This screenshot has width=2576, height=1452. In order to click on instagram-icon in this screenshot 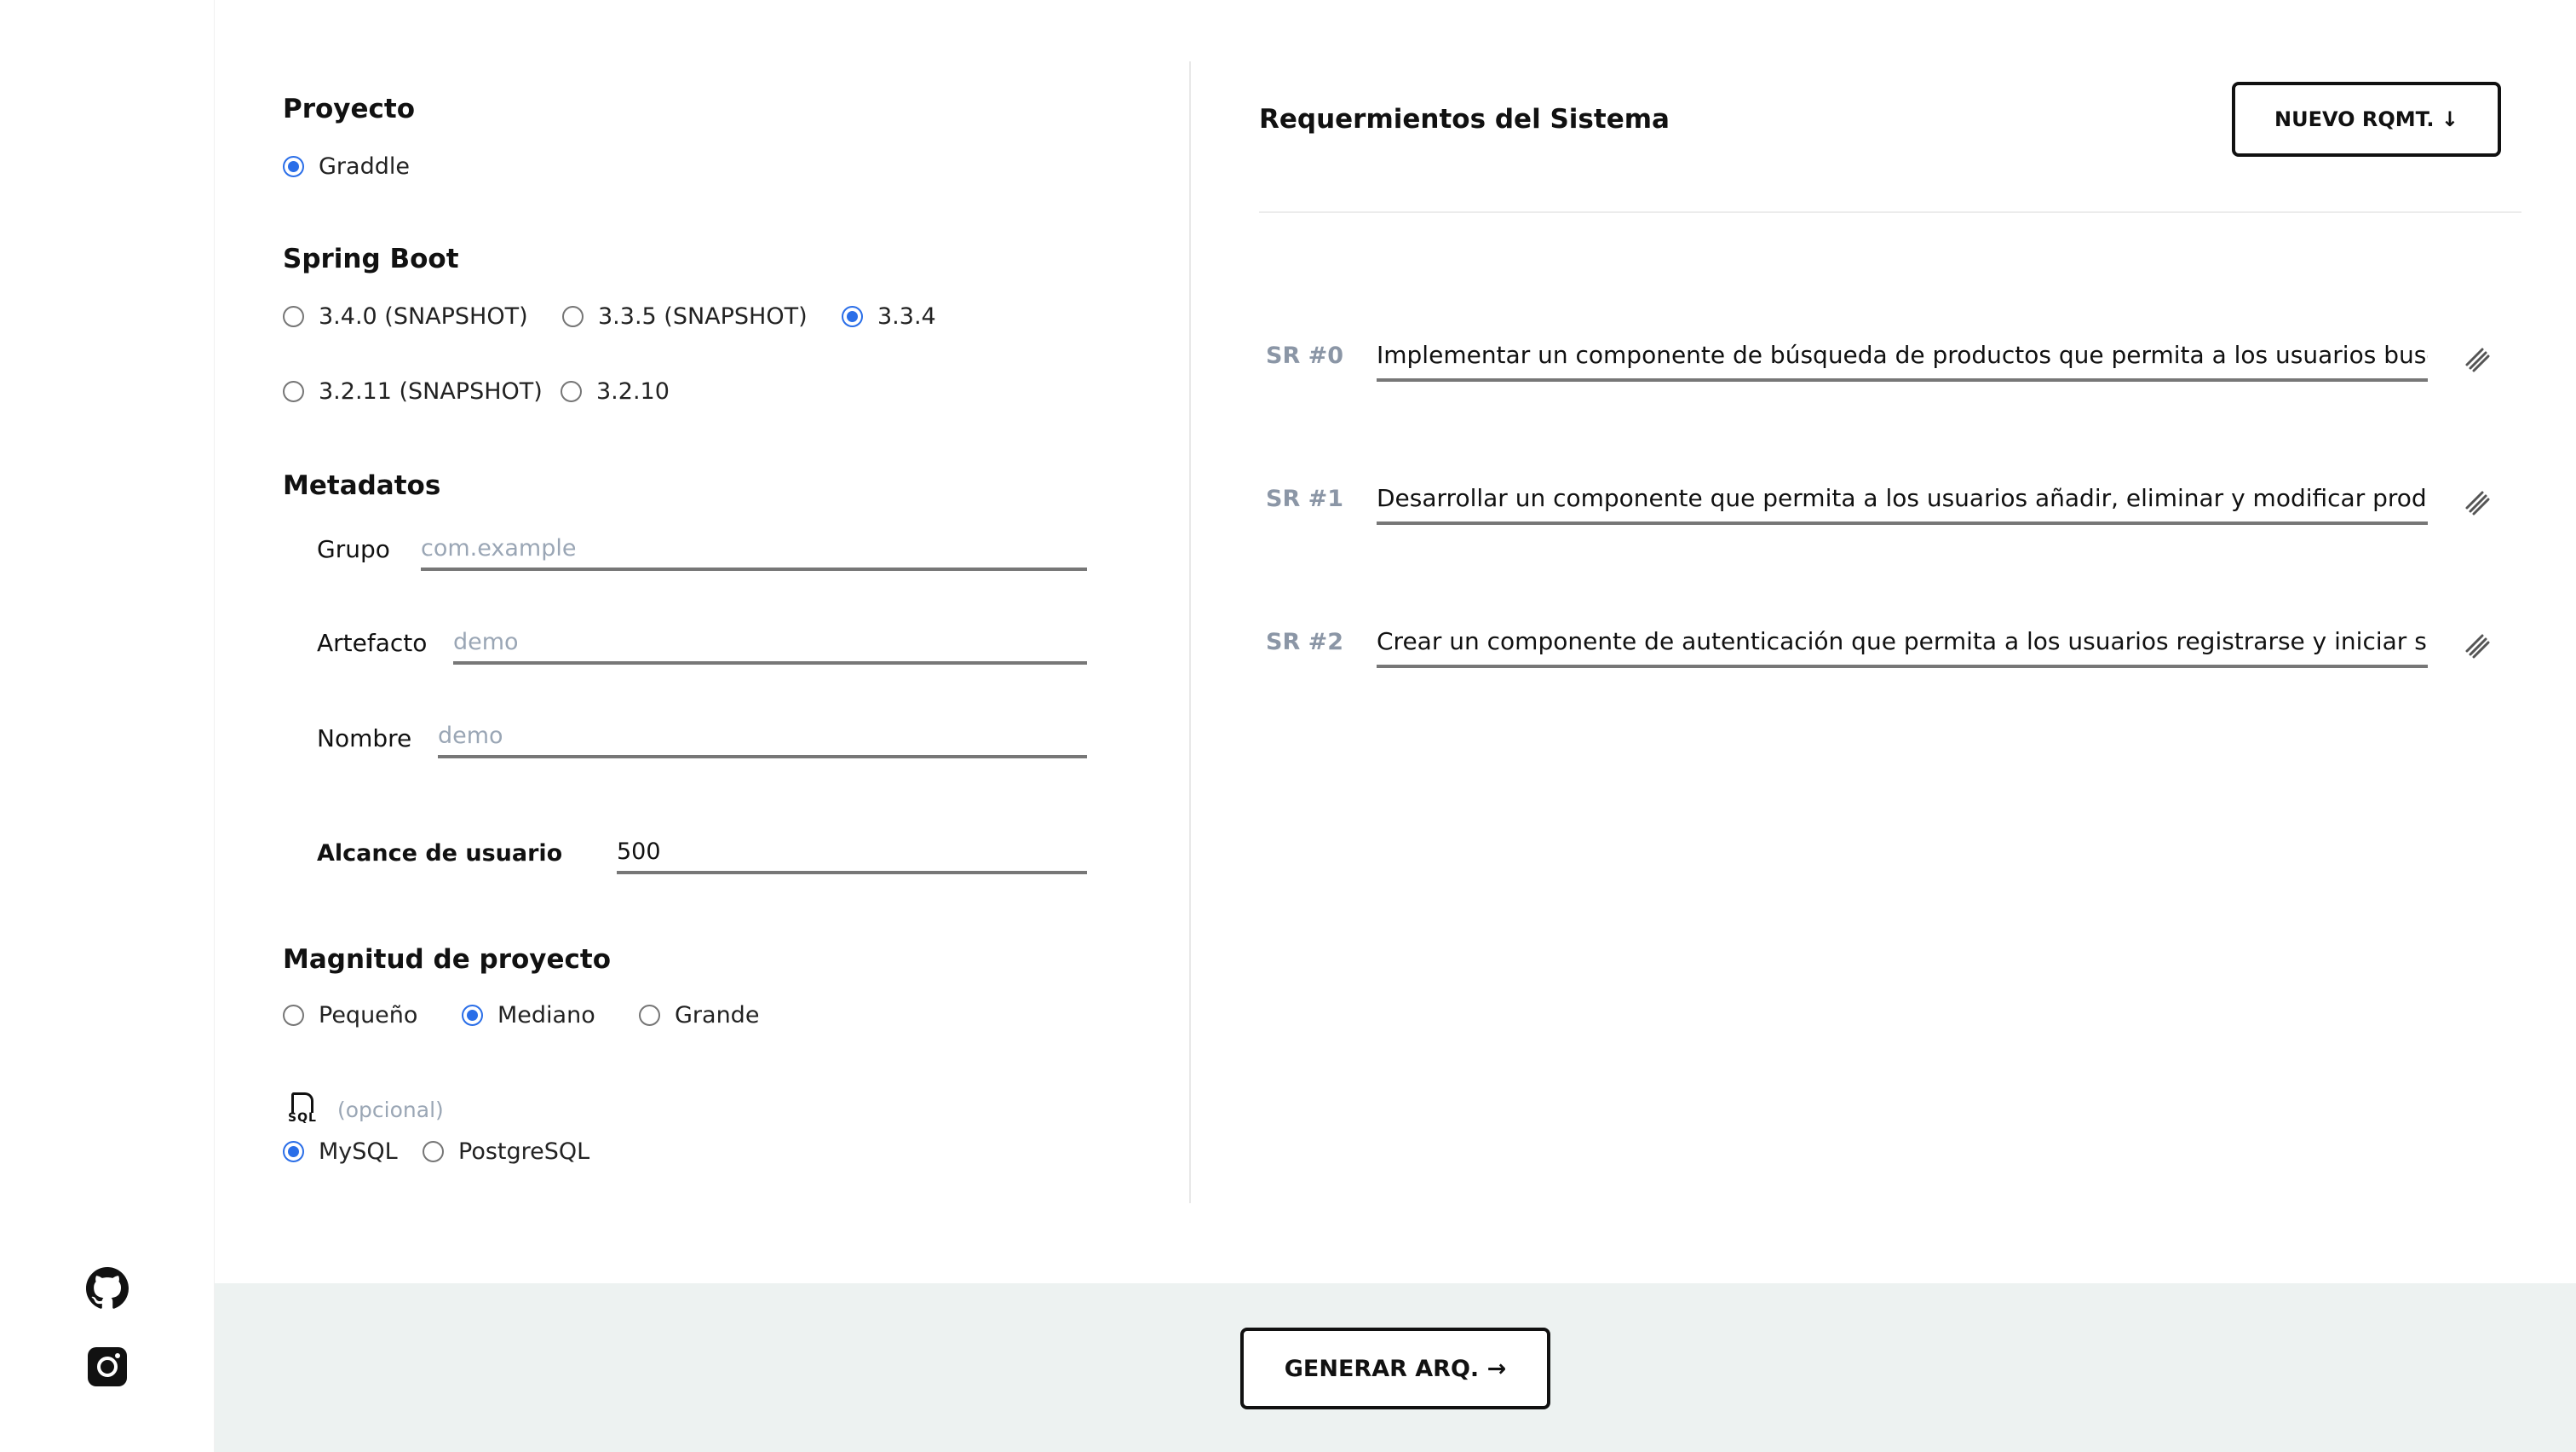, I will do `click(107, 1367)`.